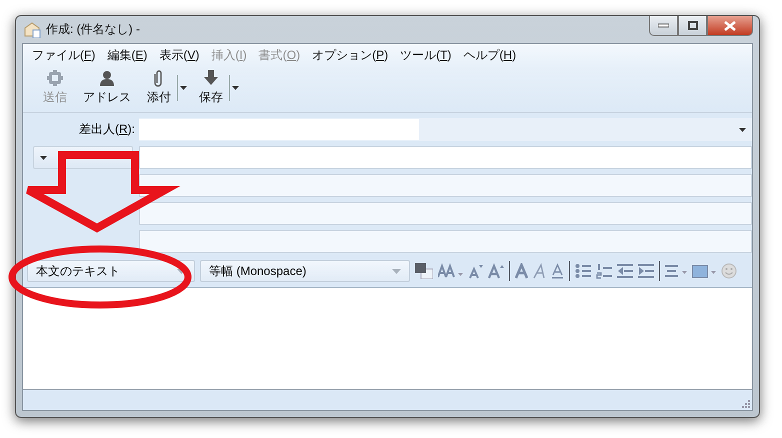 This screenshot has width=782, height=438. Describe the element at coordinates (729, 271) in the screenshot. I see `smiley-icon` at that location.